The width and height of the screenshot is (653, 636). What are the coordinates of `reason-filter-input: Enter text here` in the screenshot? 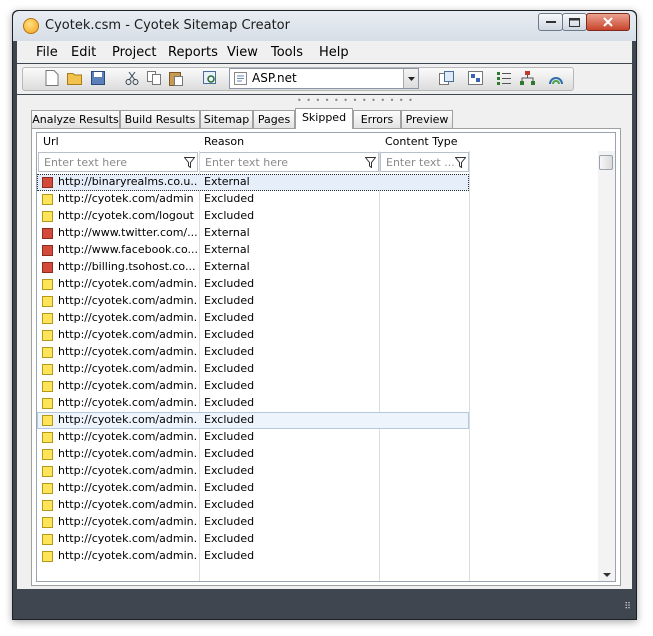 It's located at (289, 162).